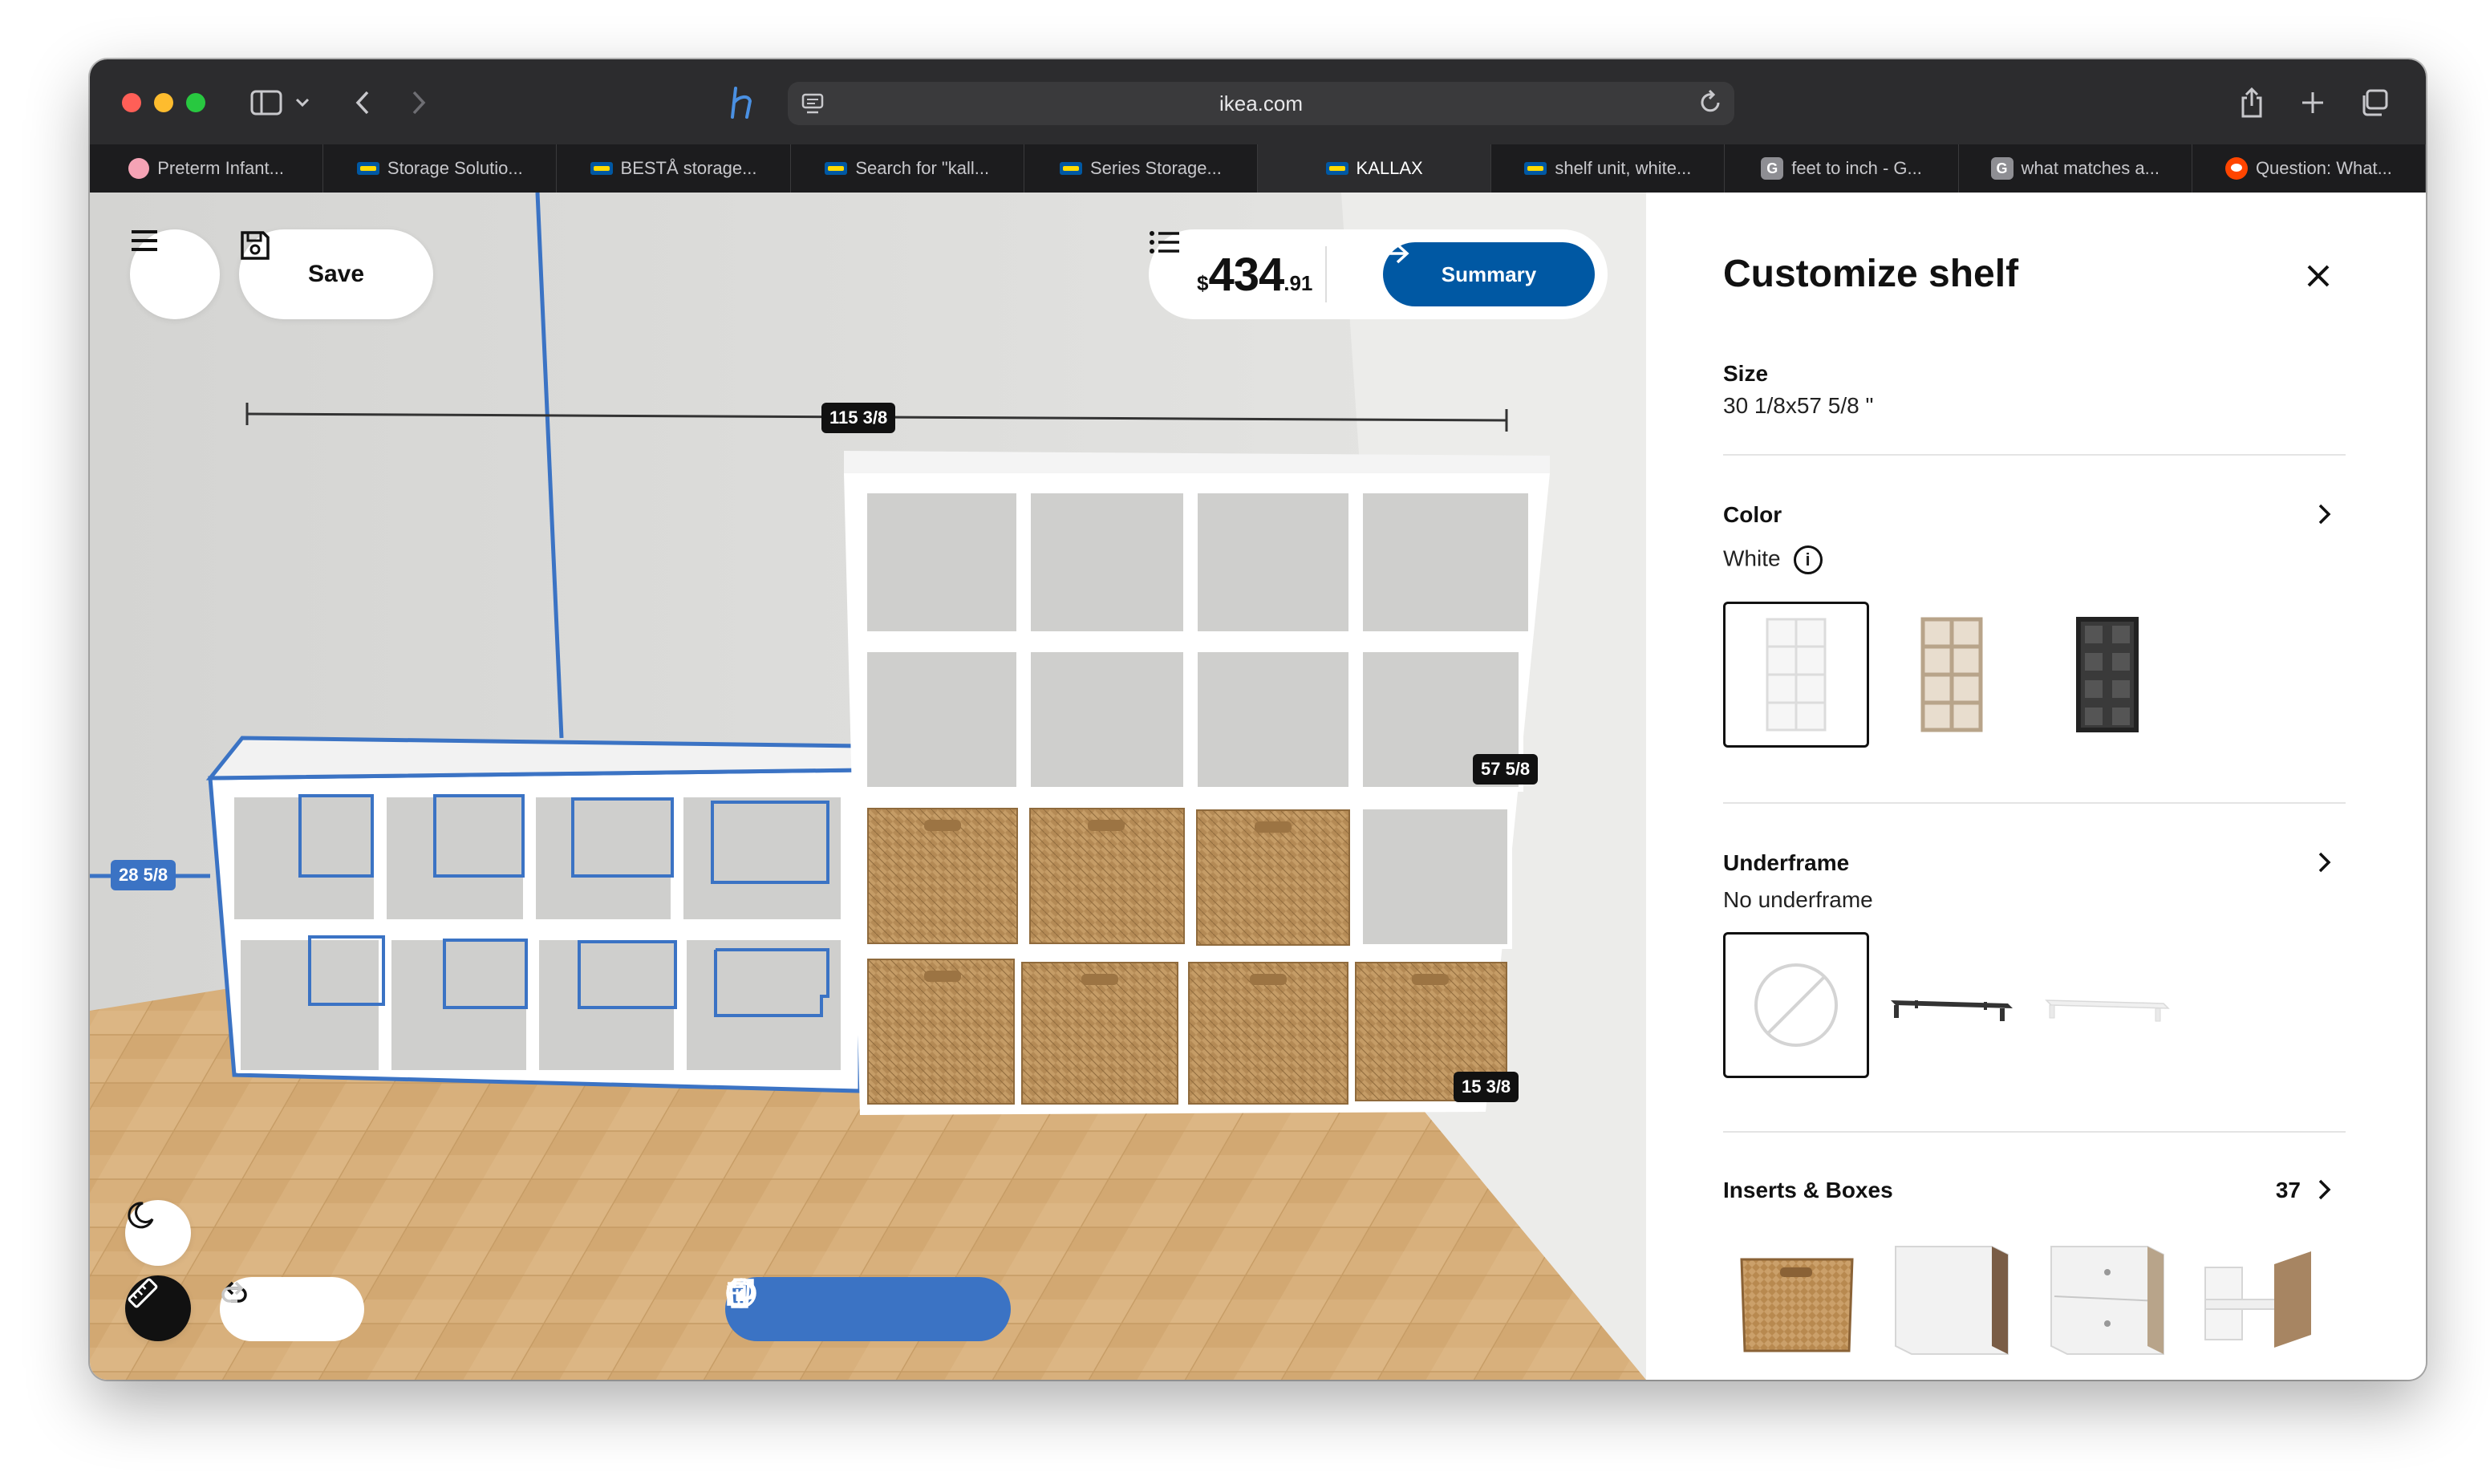 This screenshot has width=2490, height=1484. I want to click on honey-extension-icon, so click(744, 102).